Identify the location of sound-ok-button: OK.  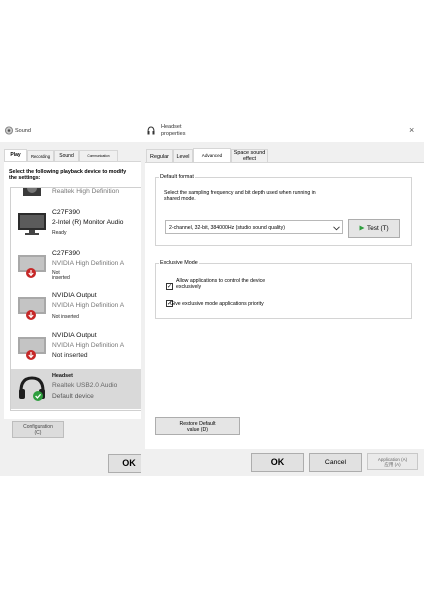
(124, 463).